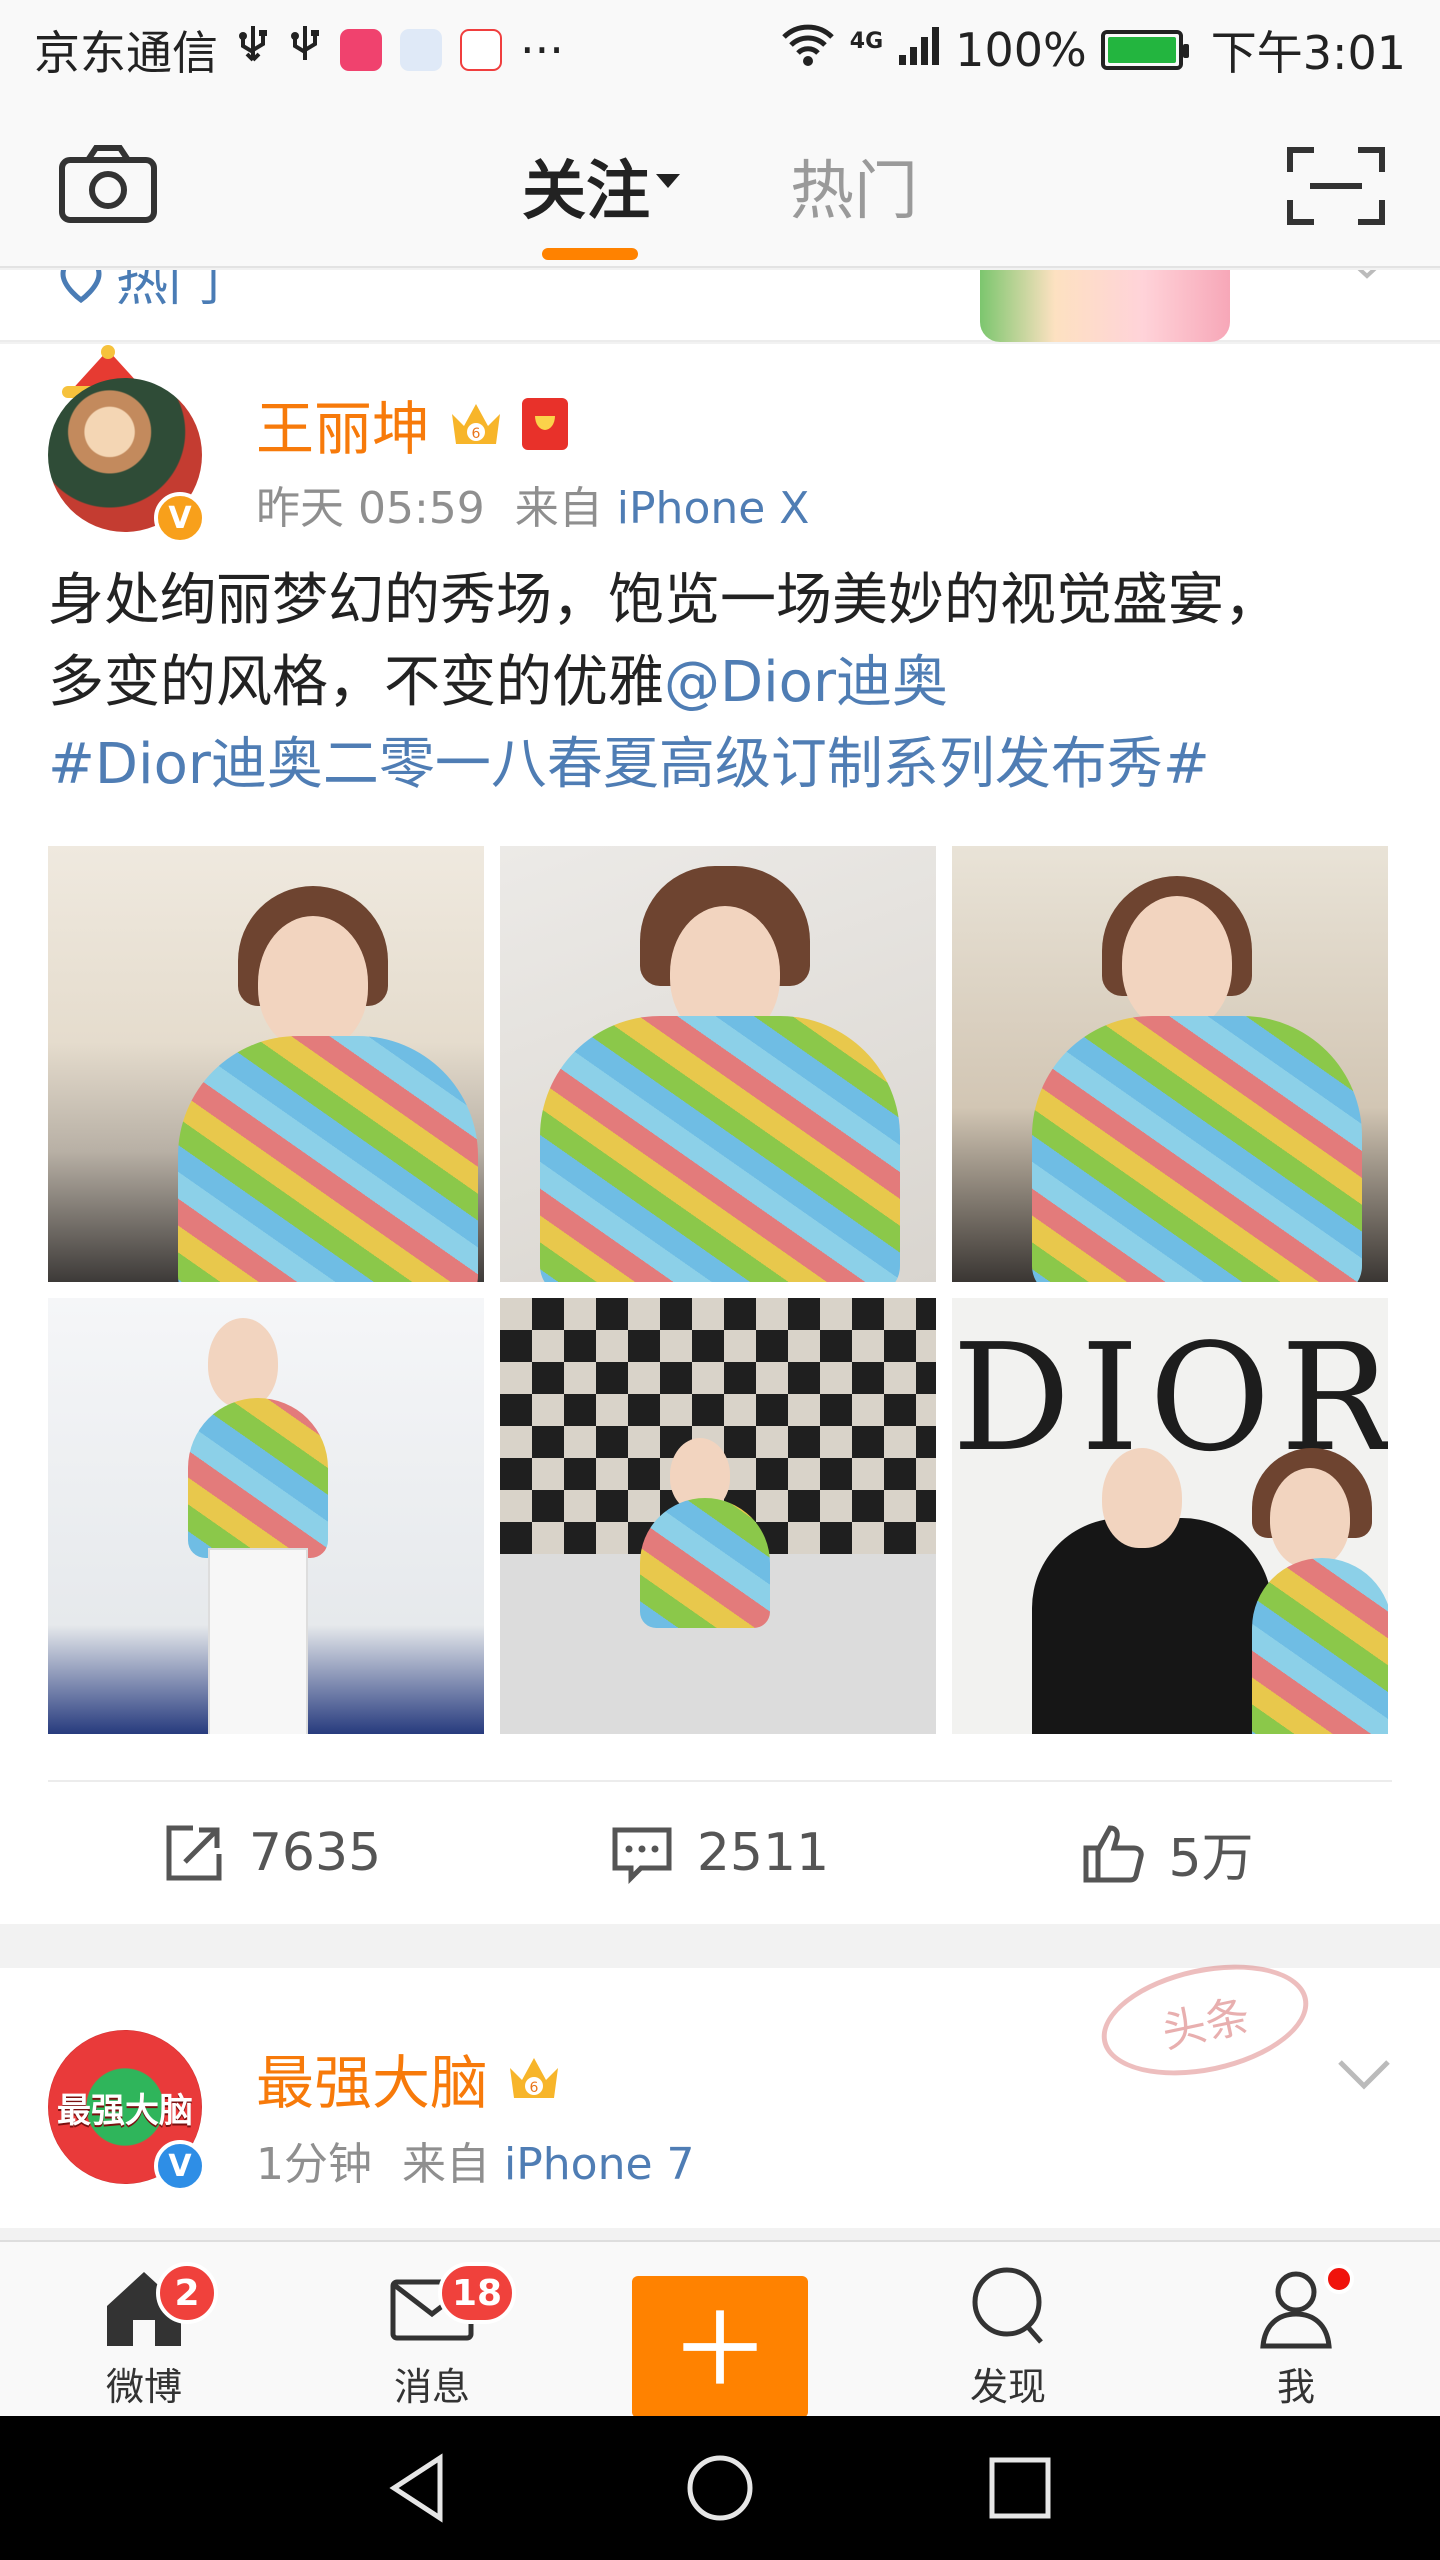 This screenshot has width=1440, height=2560. Describe the element at coordinates (808, 50) in the screenshot. I see `wifi-icon` at that location.